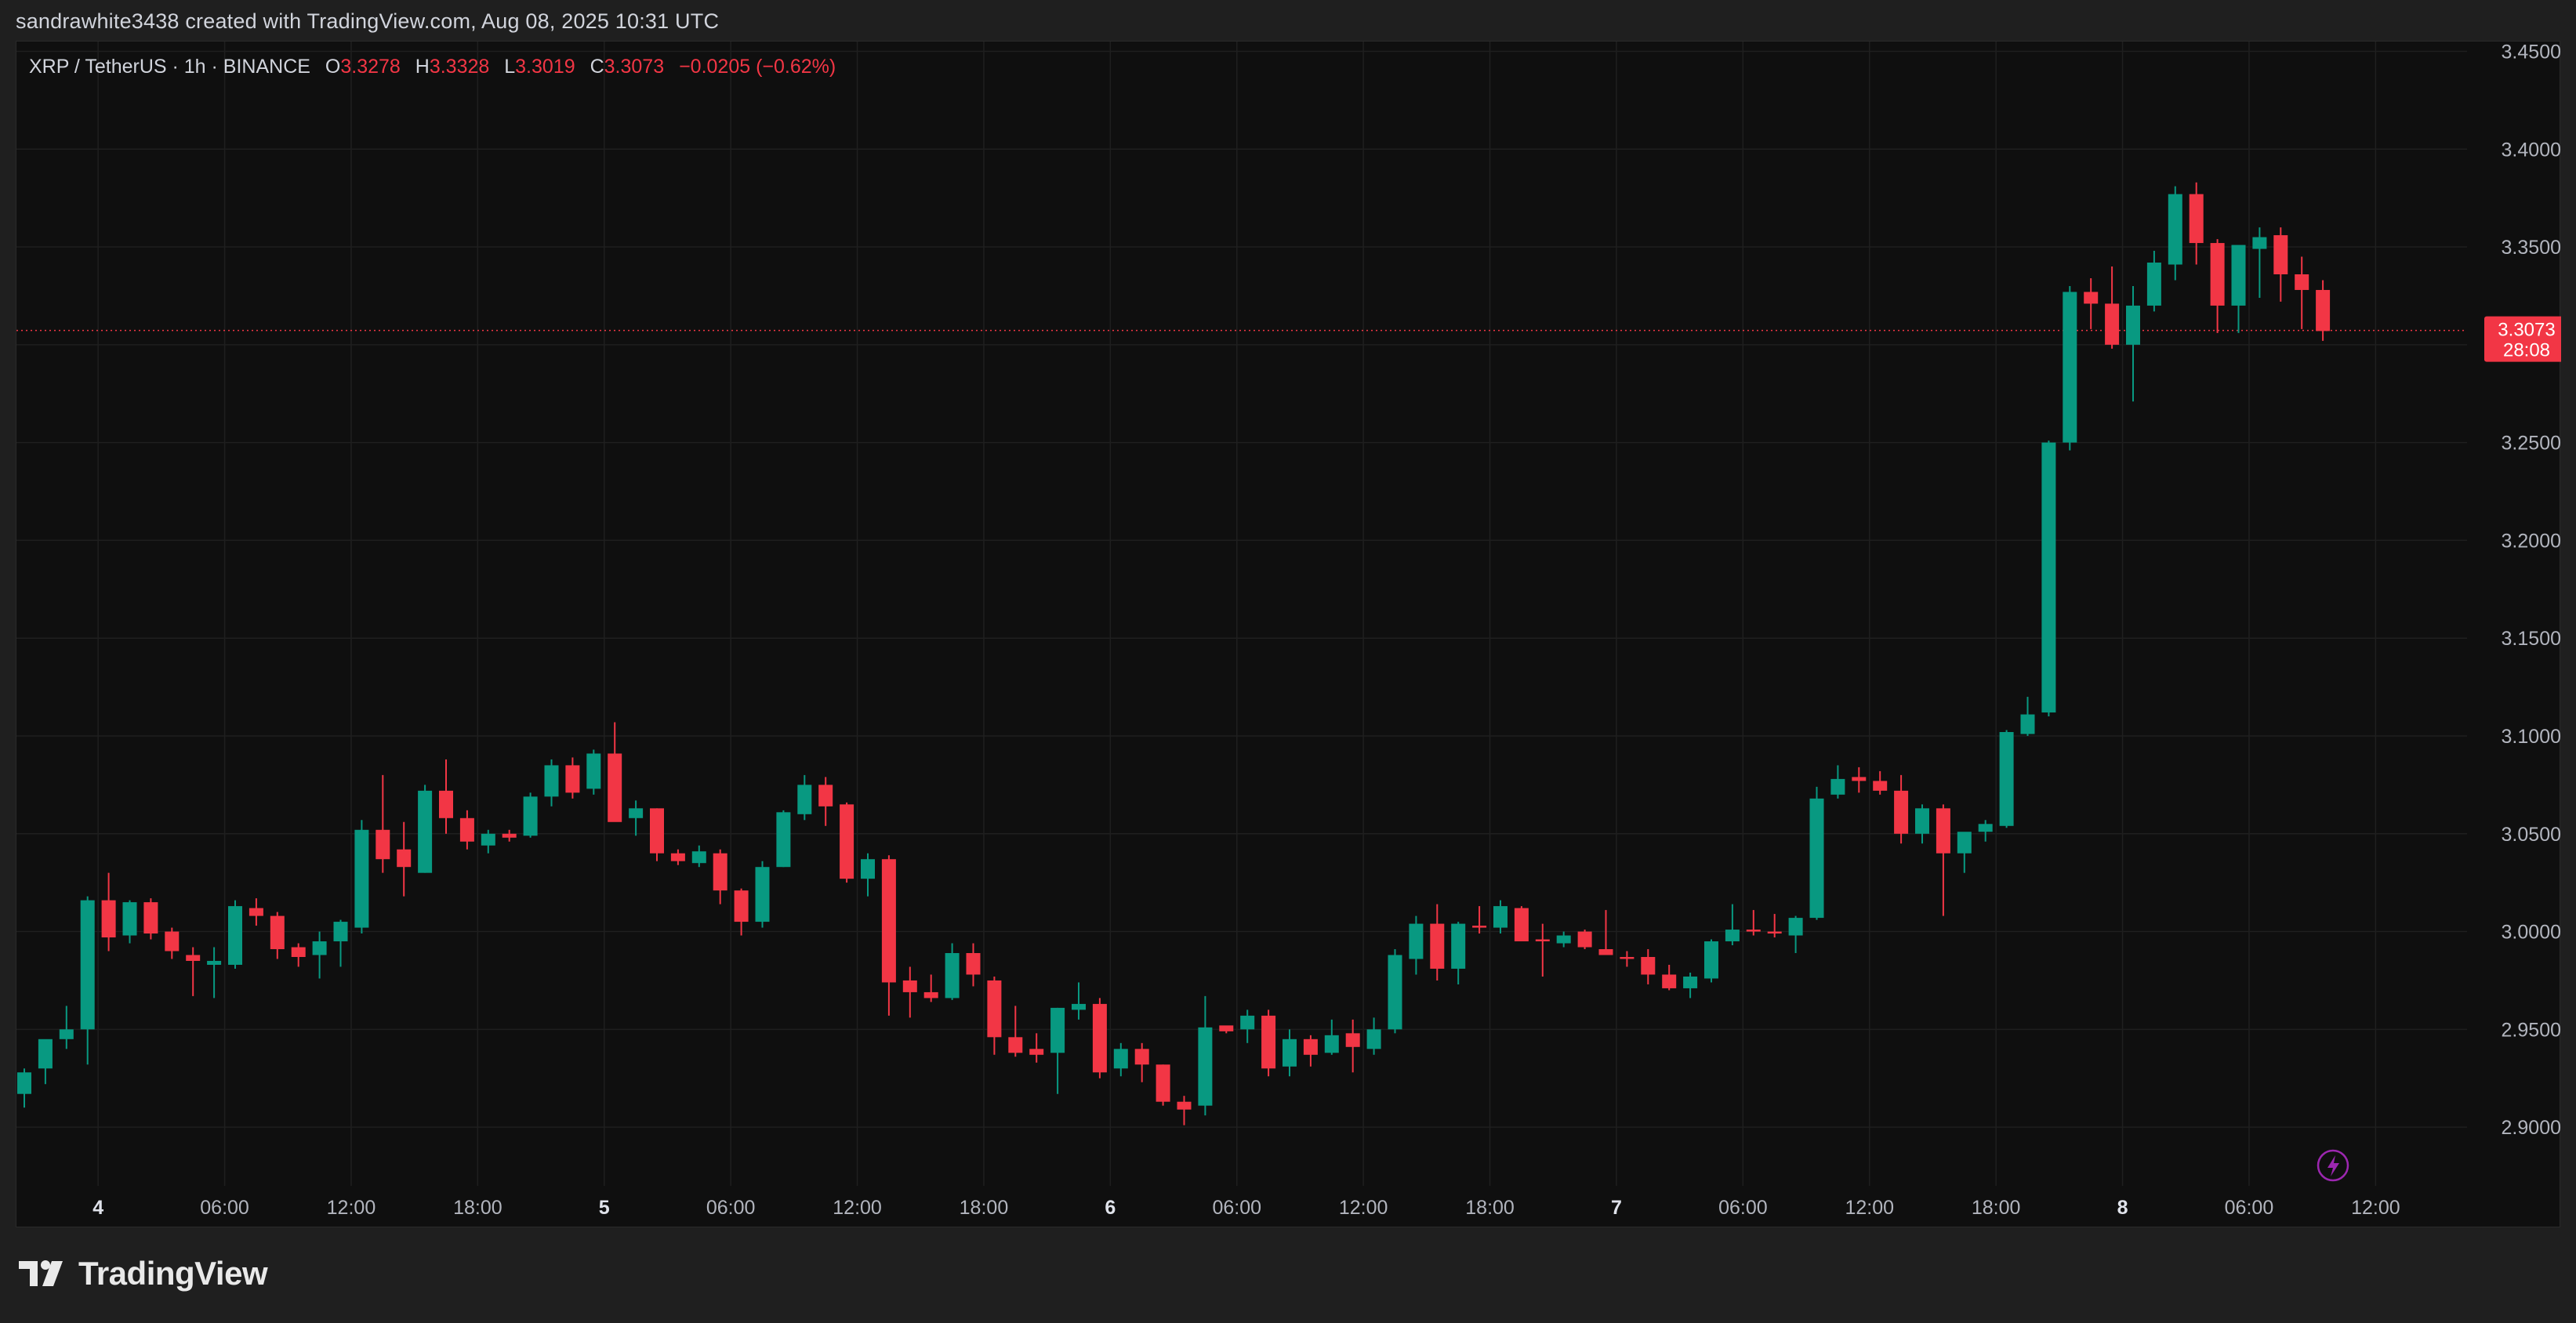  I want to click on low-value: 3.3019, so click(545, 67).